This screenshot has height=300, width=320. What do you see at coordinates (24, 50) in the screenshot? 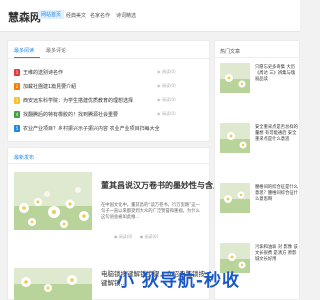
I see `tab-most-read: 最多阅读` at bounding box center [24, 50].